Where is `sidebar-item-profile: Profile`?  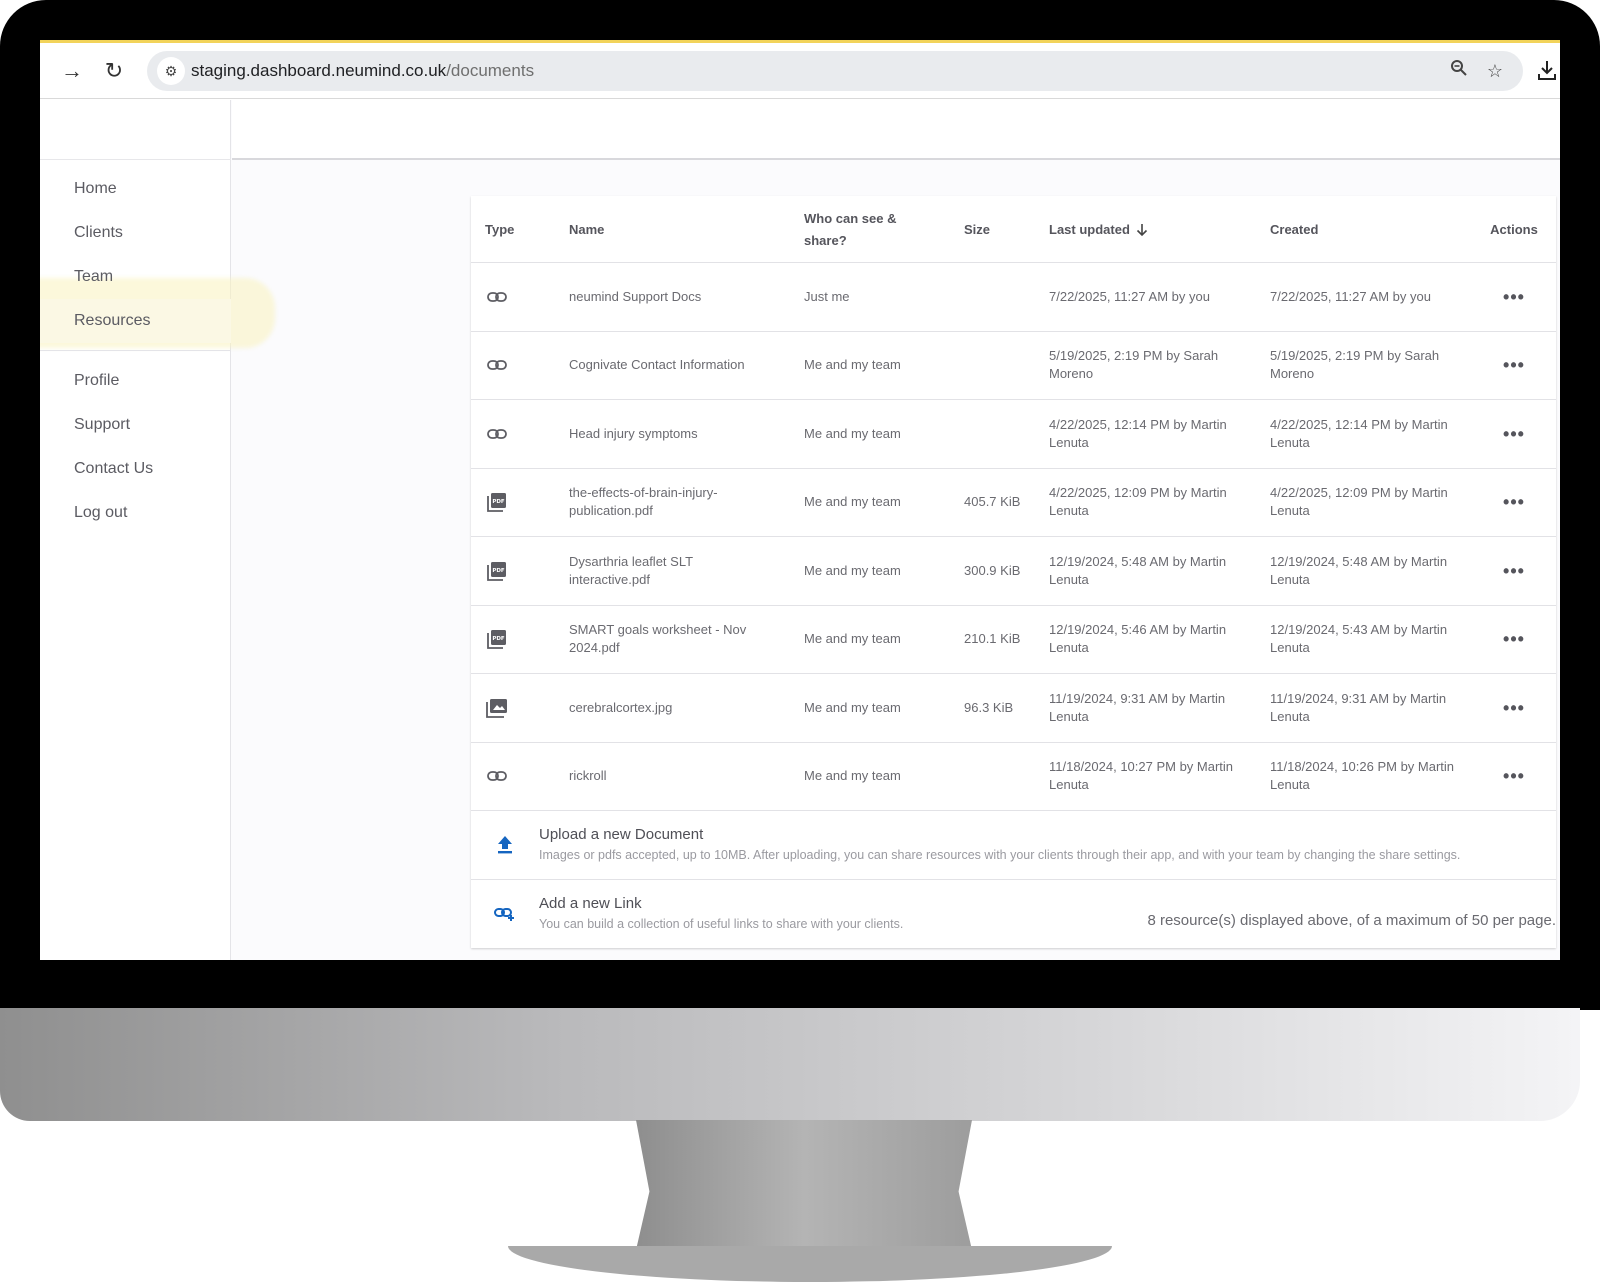 sidebar-item-profile: Profile is located at coordinates (135, 381).